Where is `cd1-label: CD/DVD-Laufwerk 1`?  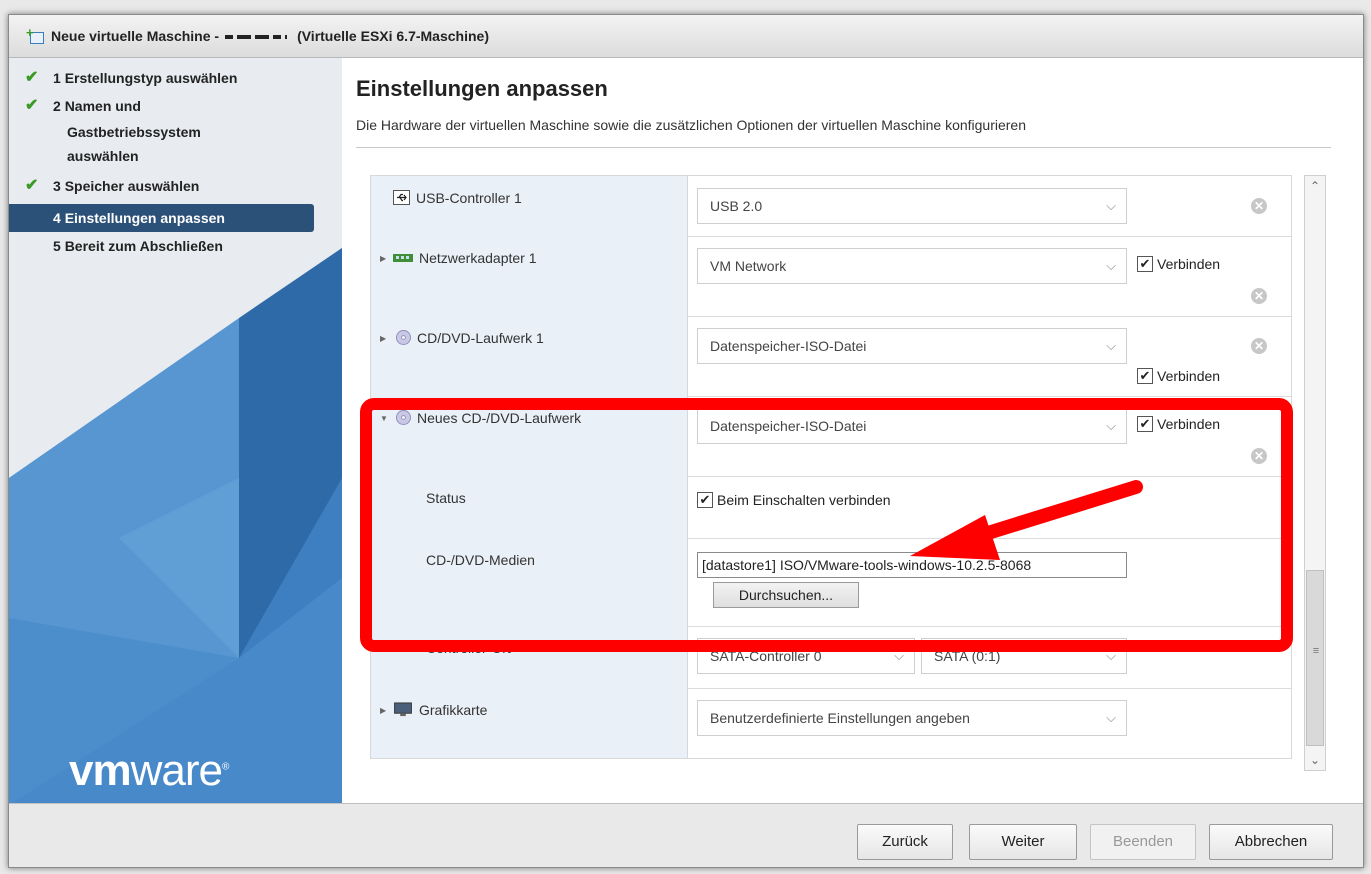 cd1-label: CD/DVD-Laufwerk 1 is located at coordinates (480, 338).